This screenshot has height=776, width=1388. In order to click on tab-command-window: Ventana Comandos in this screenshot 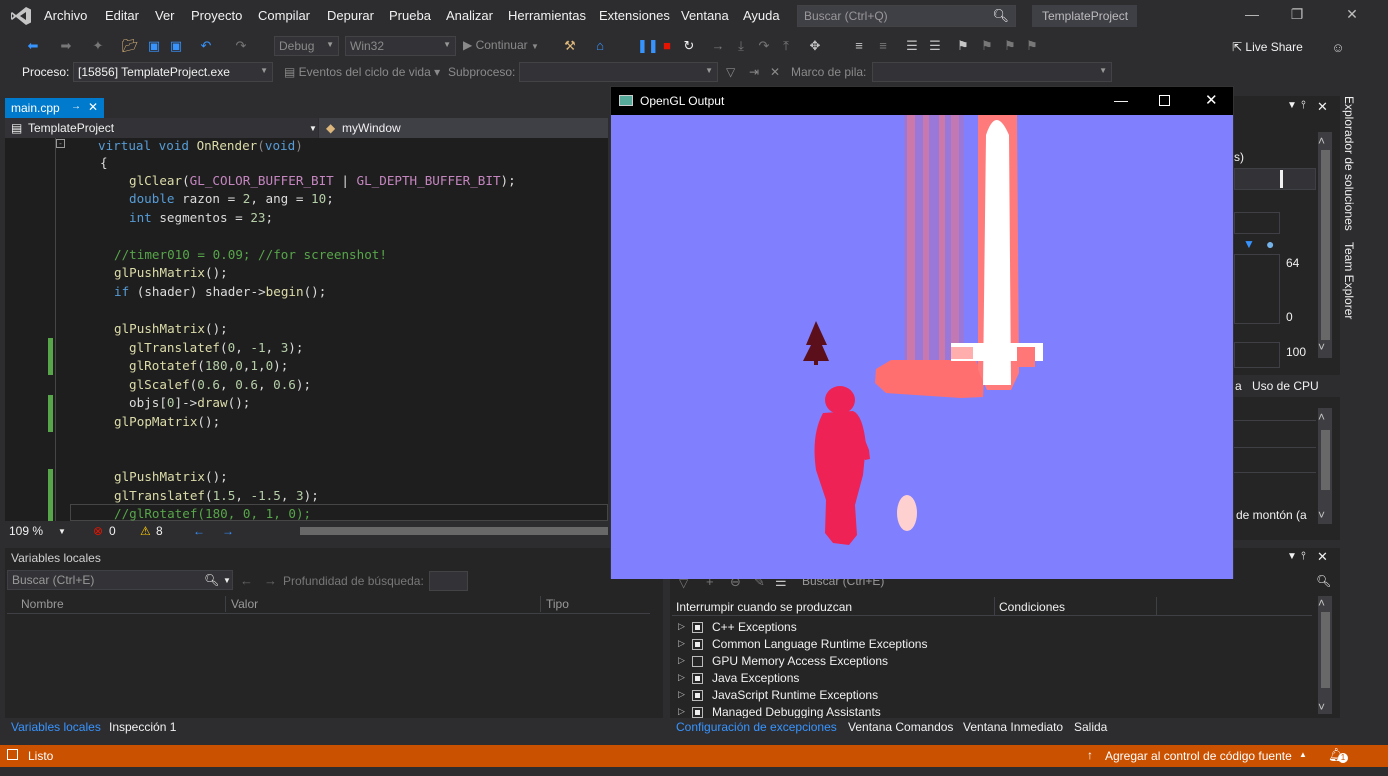, I will do `click(900, 727)`.